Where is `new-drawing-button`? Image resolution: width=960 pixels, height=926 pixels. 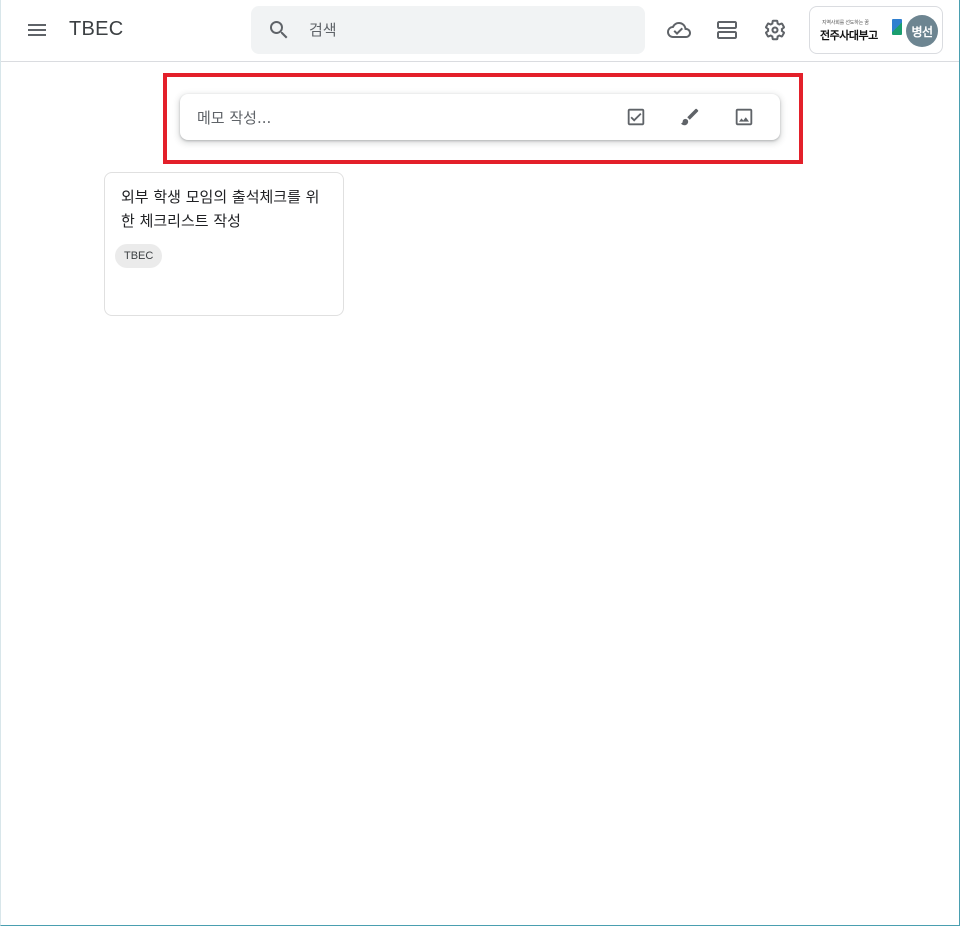 new-drawing-button is located at coordinates (690, 117).